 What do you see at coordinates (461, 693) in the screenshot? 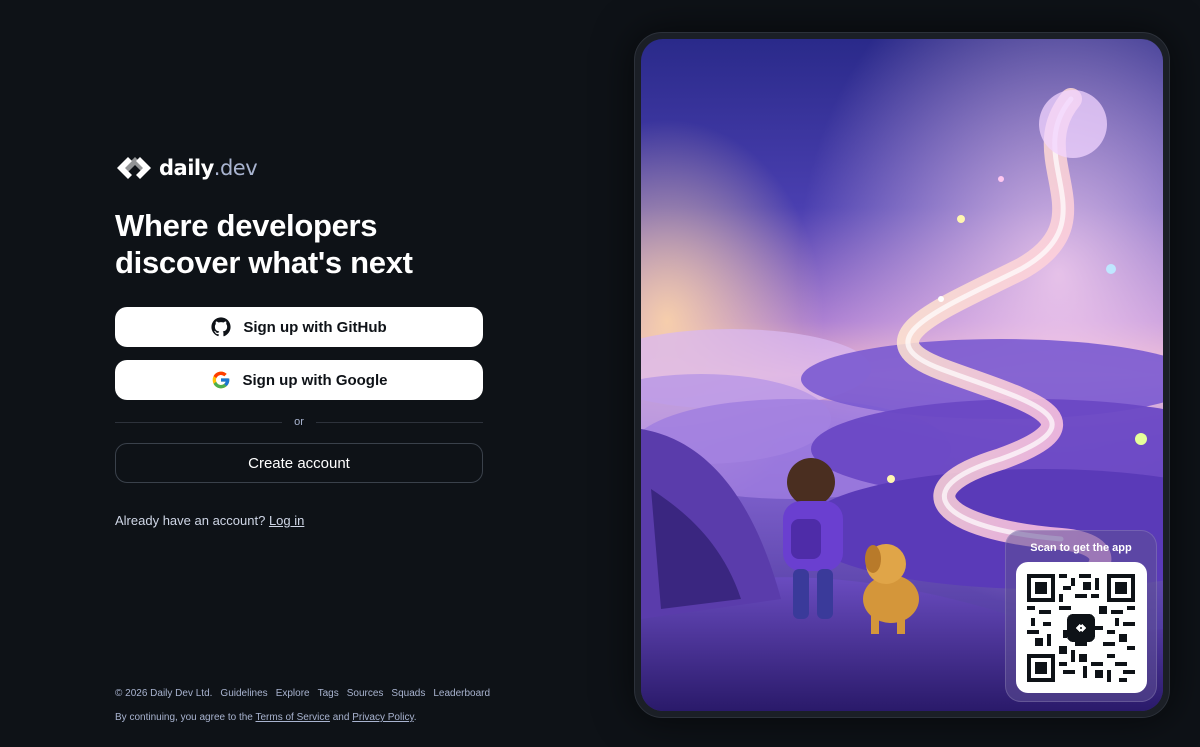
I see `footer-link-leaderboard: Leaderboard` at bounding box center [461, 693].